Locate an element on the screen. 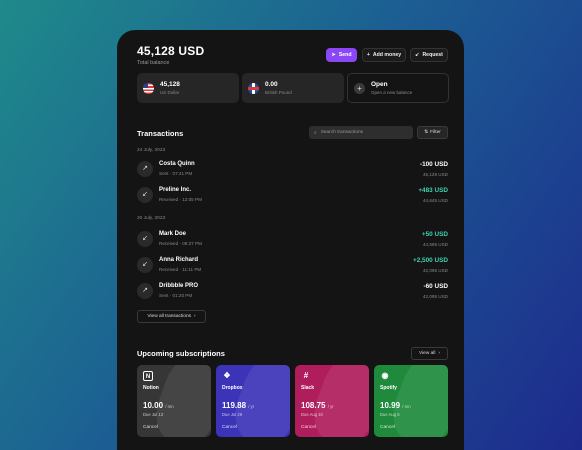 Image resolution: width=582 pixels, height=450 pixels. subscription-due: Due Aug 5 is located at coordinates (390, 414).